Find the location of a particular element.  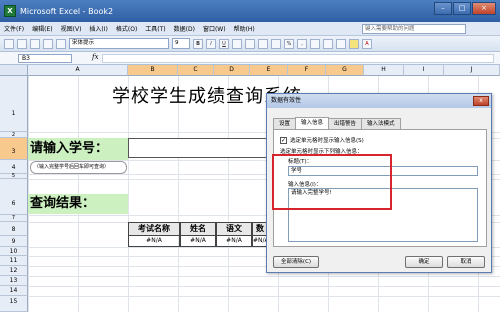

font-color-icon: A is located at coordinates (367, 43).